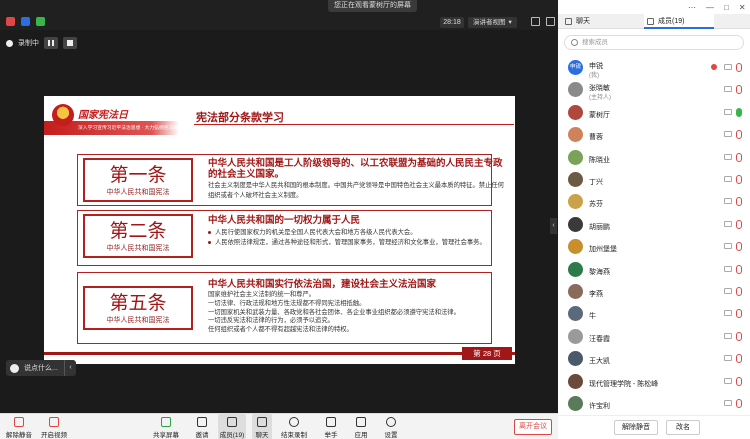 This screenshot has height=439, width=750. Describe the element at coordinates (19, 426) in the screenshot. I see `mute-button: 解除静音` at that location.